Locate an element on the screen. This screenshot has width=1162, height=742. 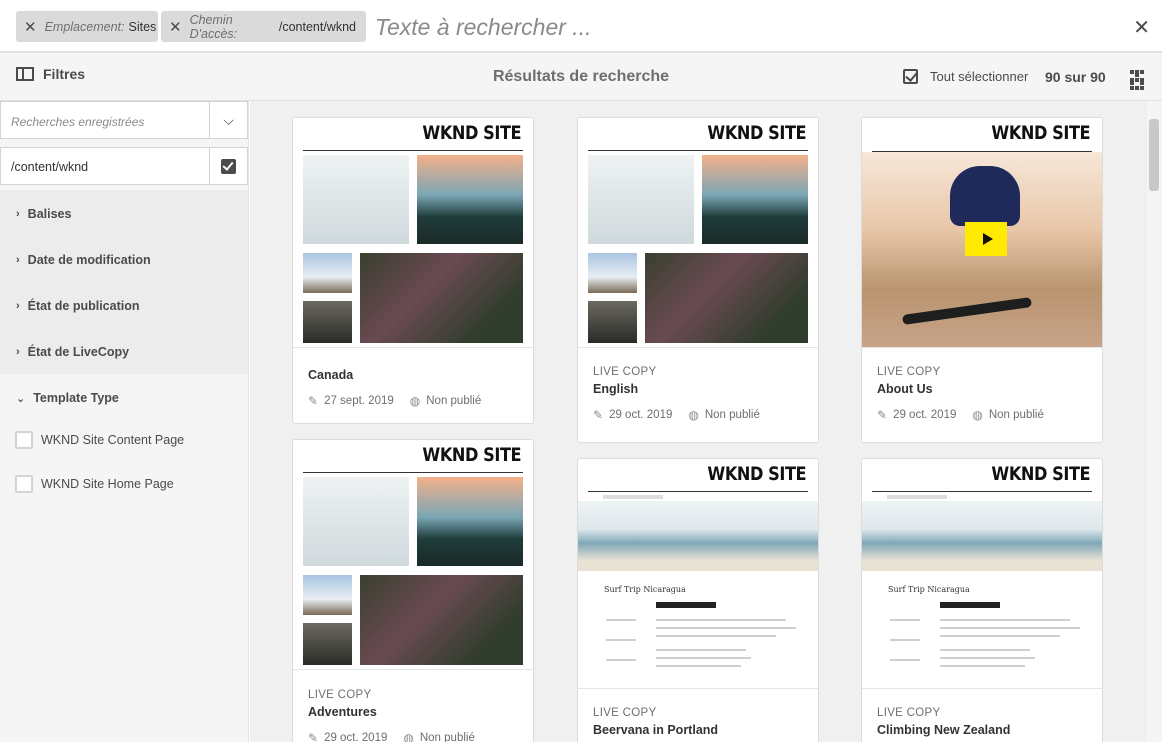
skater-figure is located at coordinates (985, 196).